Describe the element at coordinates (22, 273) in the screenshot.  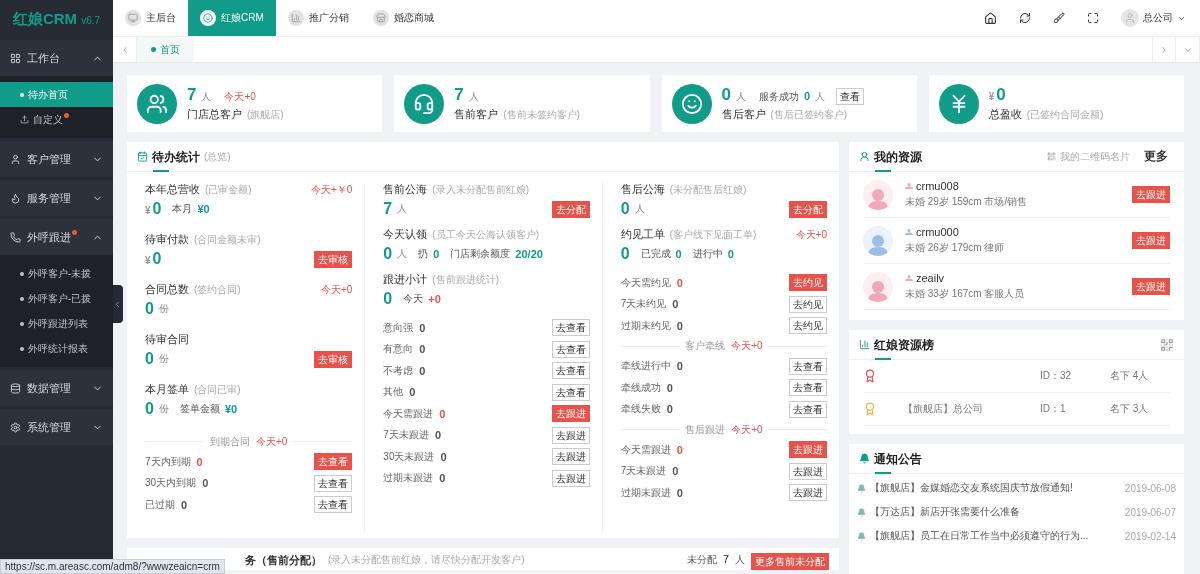
I see `bullet-icon` at that location.